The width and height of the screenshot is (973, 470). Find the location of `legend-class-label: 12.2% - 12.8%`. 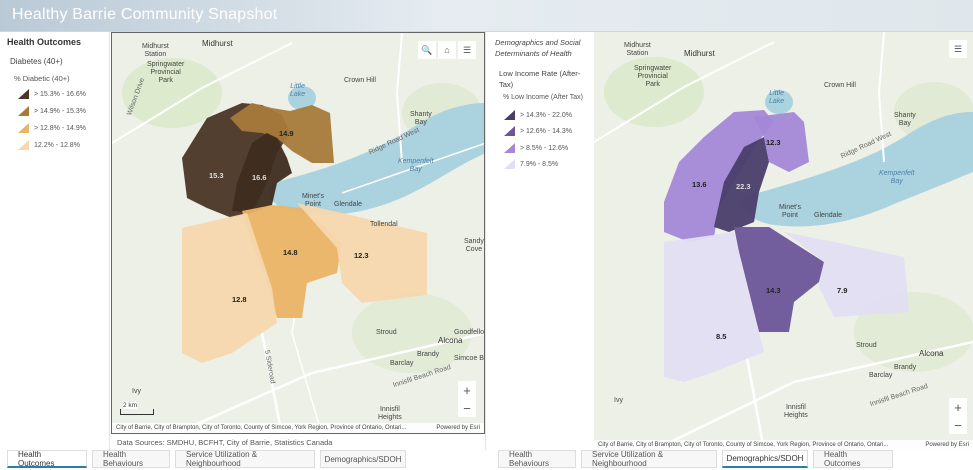

legend-class-label: 12.2% - 12.8% is located at coordinates (57, 145).